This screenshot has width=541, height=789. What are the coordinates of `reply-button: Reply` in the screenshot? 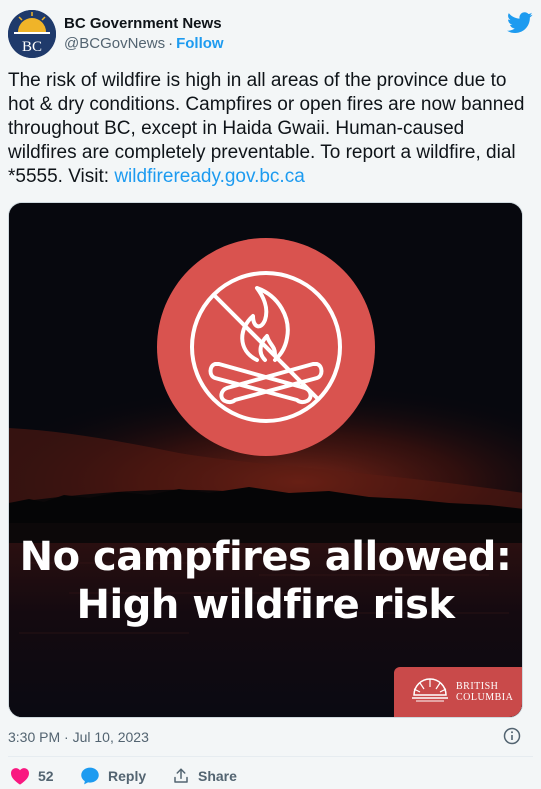 It's located at (113, 776).